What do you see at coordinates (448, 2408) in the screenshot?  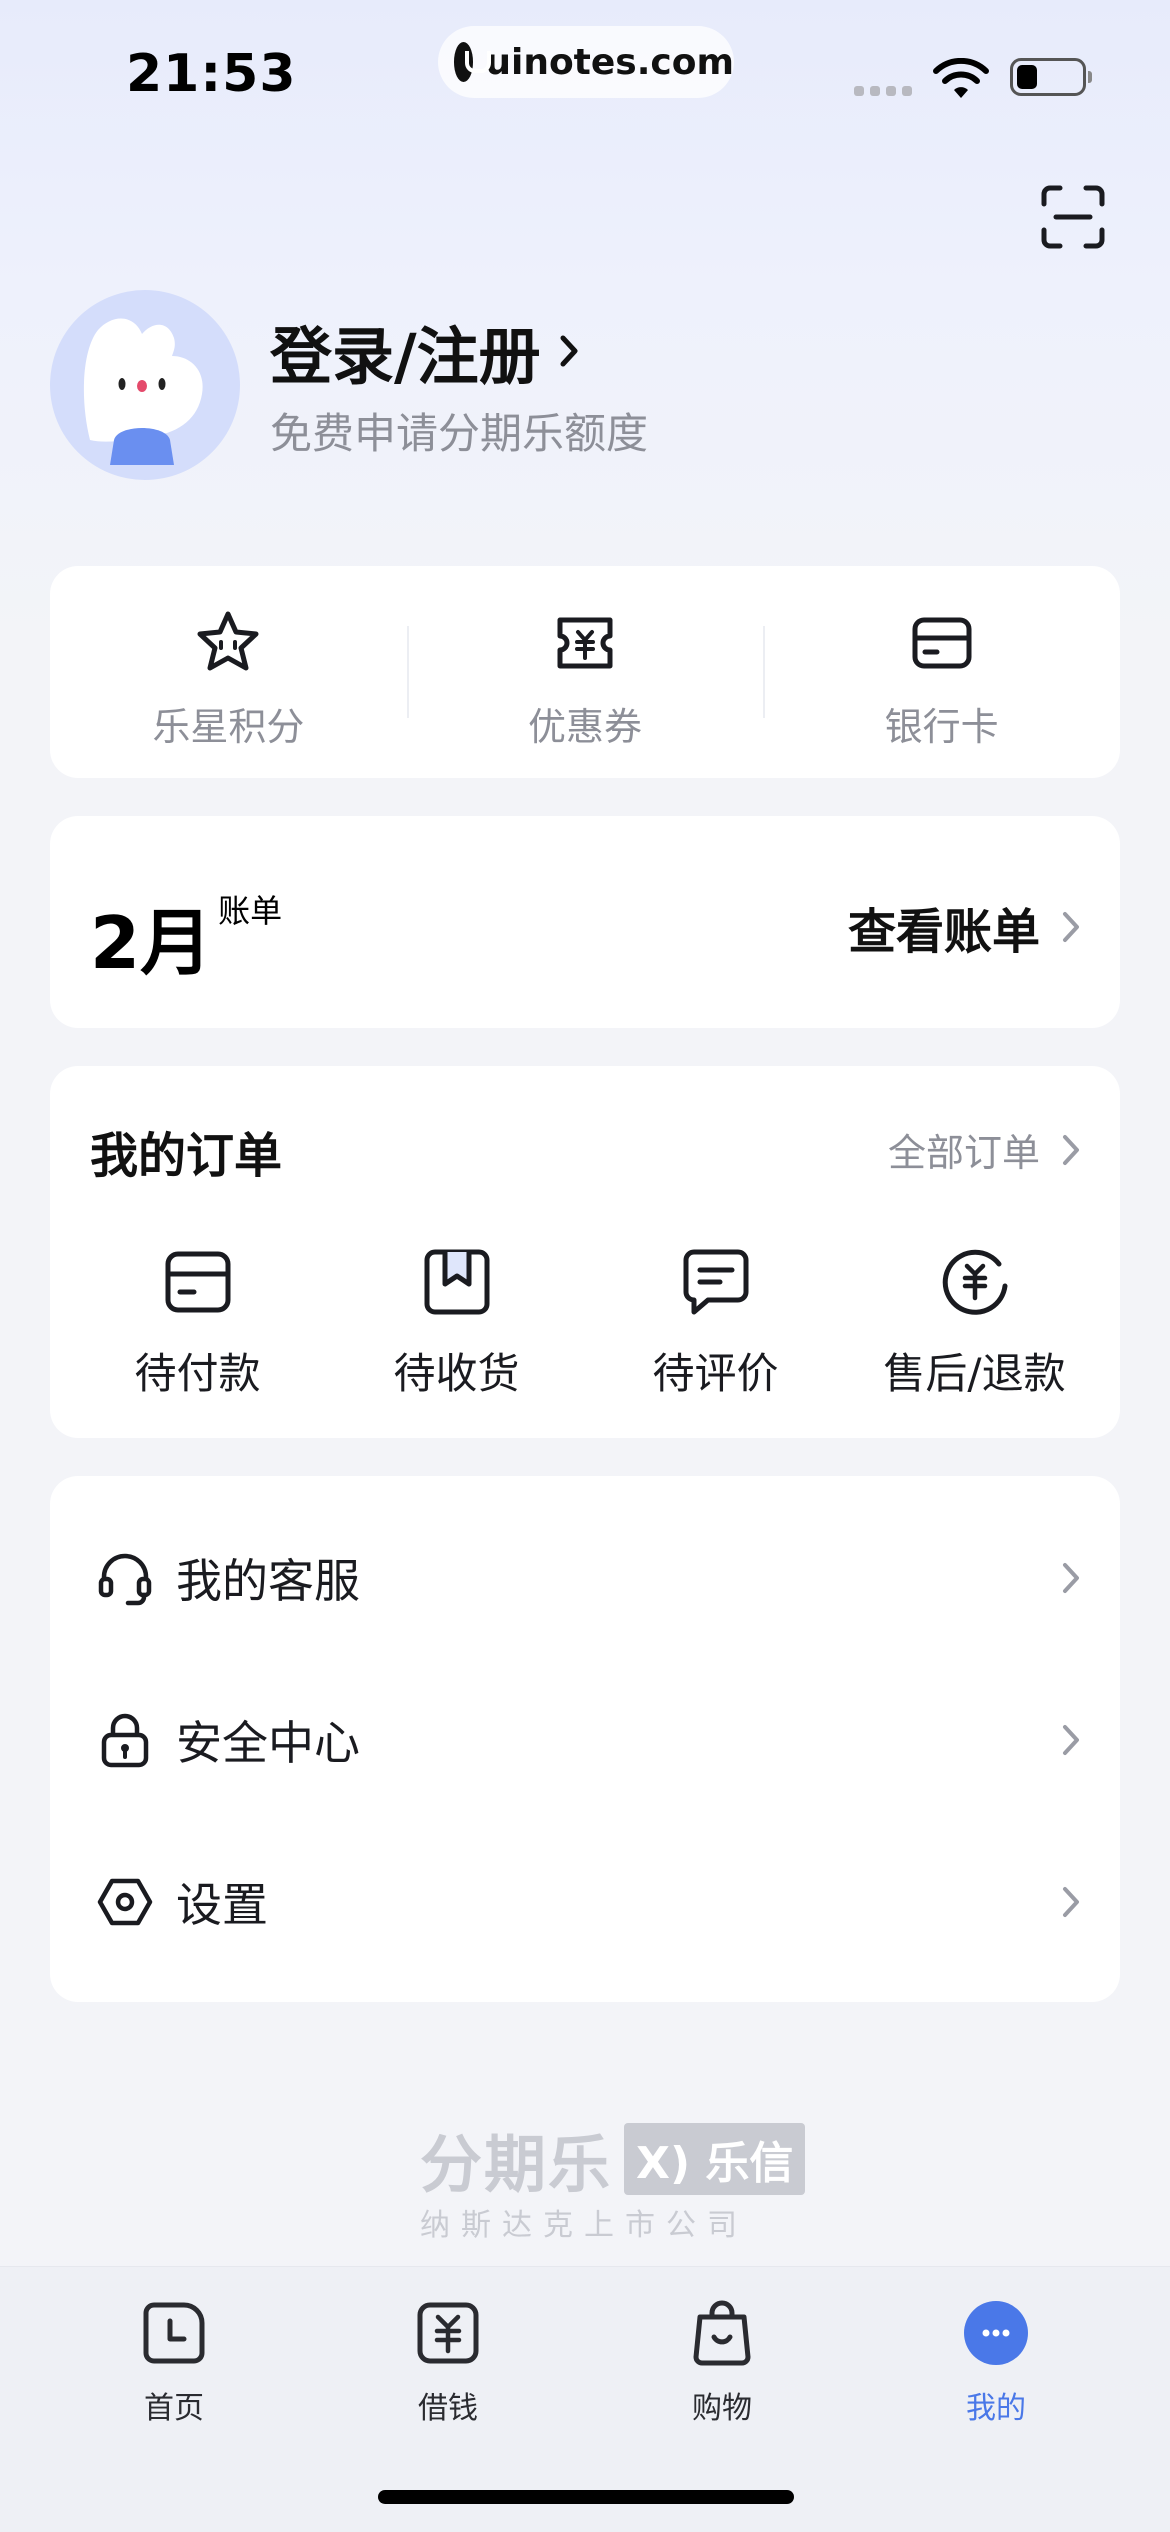 I see `tab-label: 借钱` at bounding box center [448, 2408].